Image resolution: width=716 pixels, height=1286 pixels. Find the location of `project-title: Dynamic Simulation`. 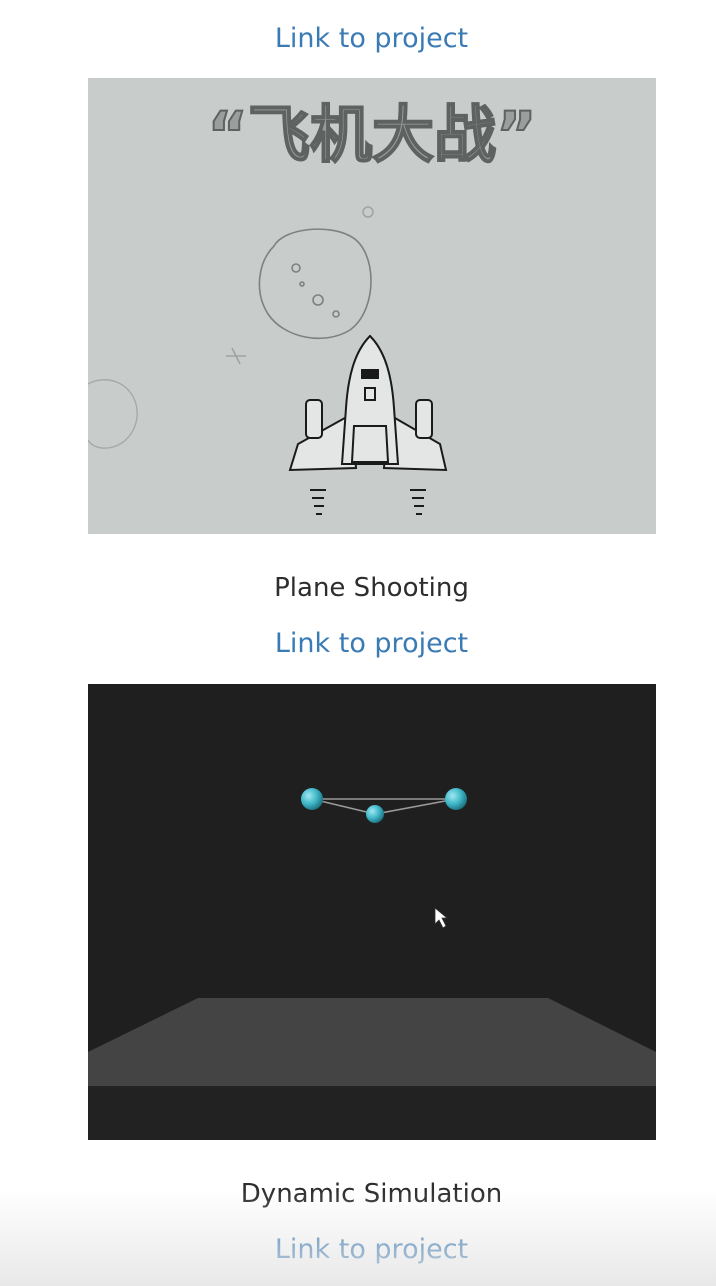

project-title: Dynamic Simulation is located at coordinates (371, 1194).